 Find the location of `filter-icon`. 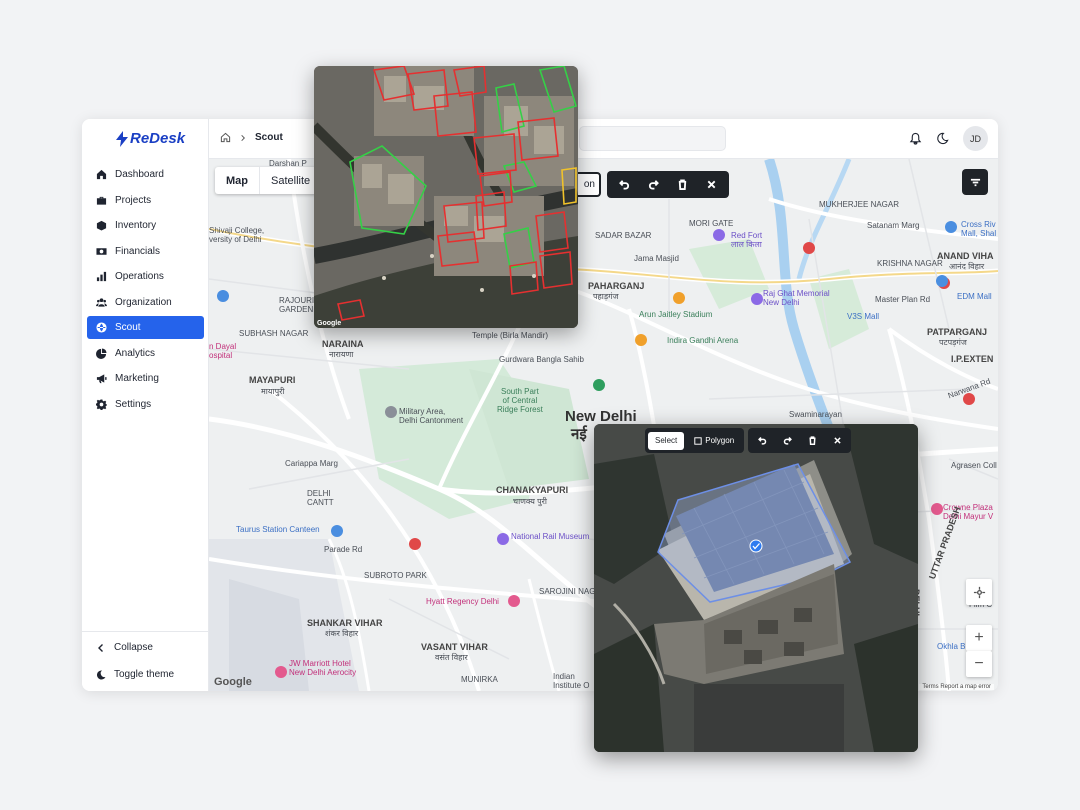

filter-icon is located at coordinates (975, 182).